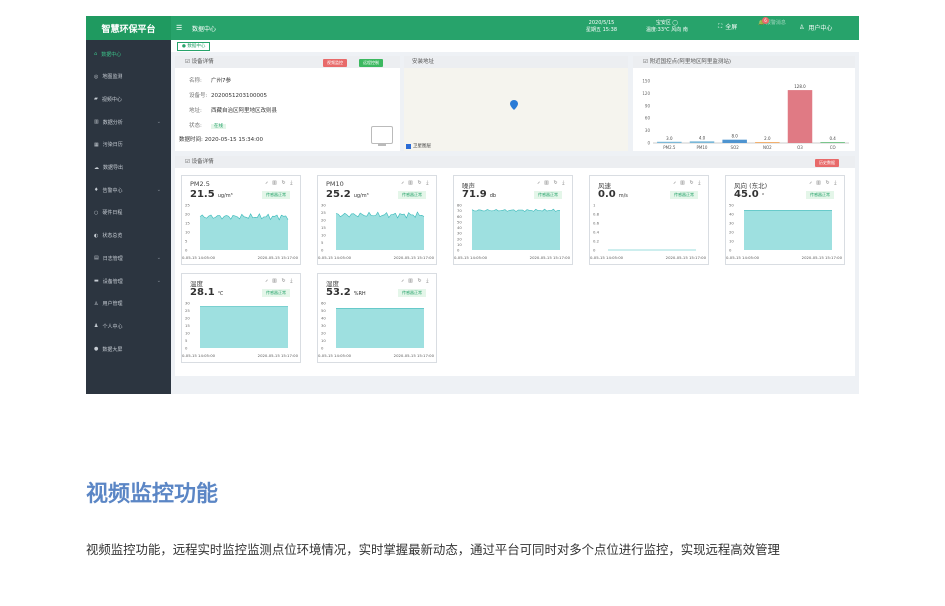 This screenshot has width=945, height=606. I want to click on install-address-title: 安装地址, so click(516, 62).